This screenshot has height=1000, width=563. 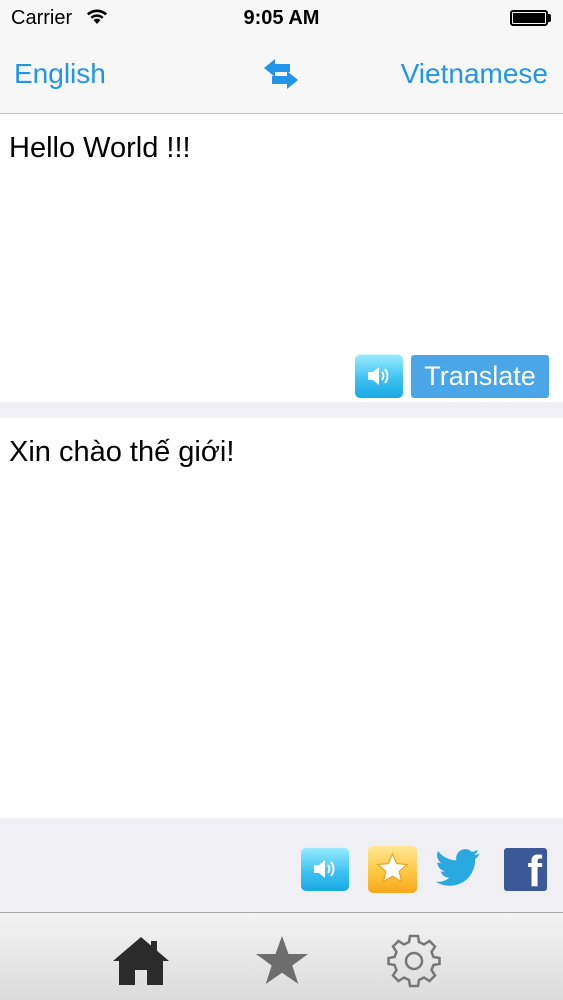 I want to click on status-time: 9:05 AM, so click(x=281, y=18).